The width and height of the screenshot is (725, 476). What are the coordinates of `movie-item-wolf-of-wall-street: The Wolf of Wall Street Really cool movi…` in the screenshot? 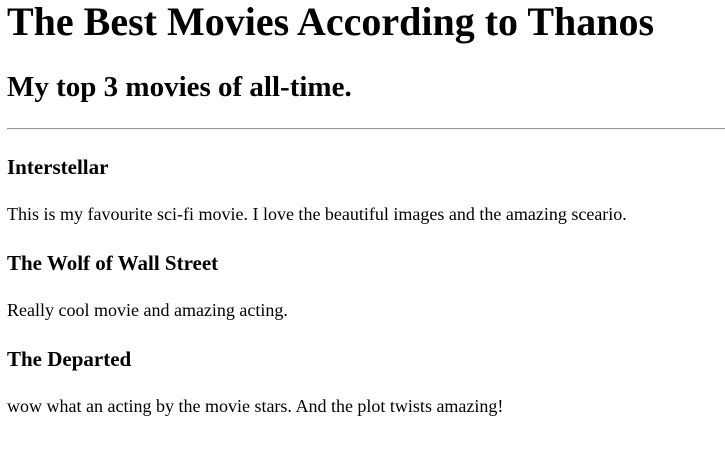 It's located at (363, 285).